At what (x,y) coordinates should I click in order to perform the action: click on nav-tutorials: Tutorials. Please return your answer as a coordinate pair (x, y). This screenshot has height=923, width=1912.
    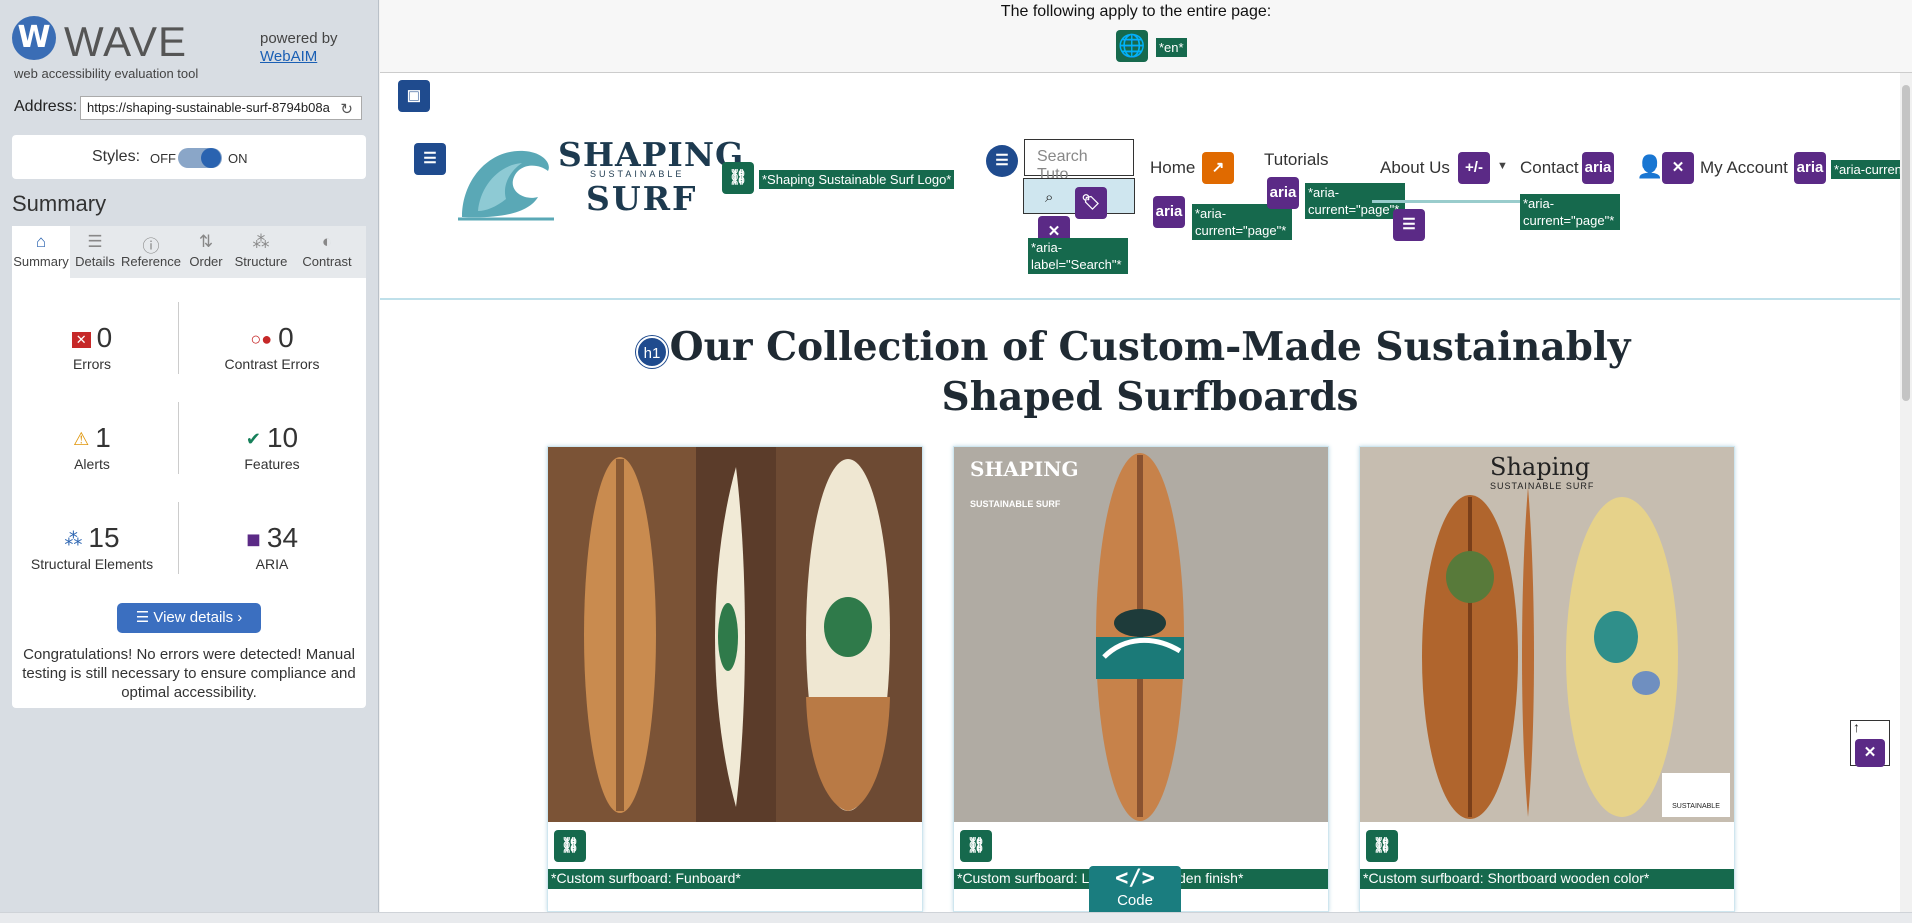
    Looking at the image, I should click on (1296, 160).